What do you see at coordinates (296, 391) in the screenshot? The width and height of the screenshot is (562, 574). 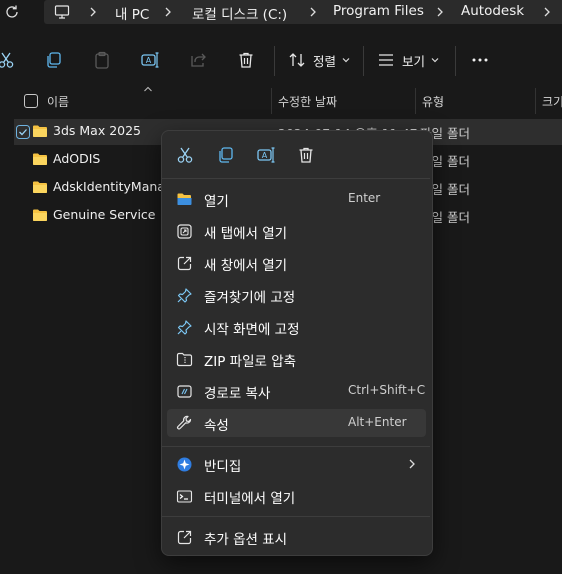 I see `menu-item-copy-path: 경로로 복사 Ctrl+Shift+C` at bounding box center [296, 391].